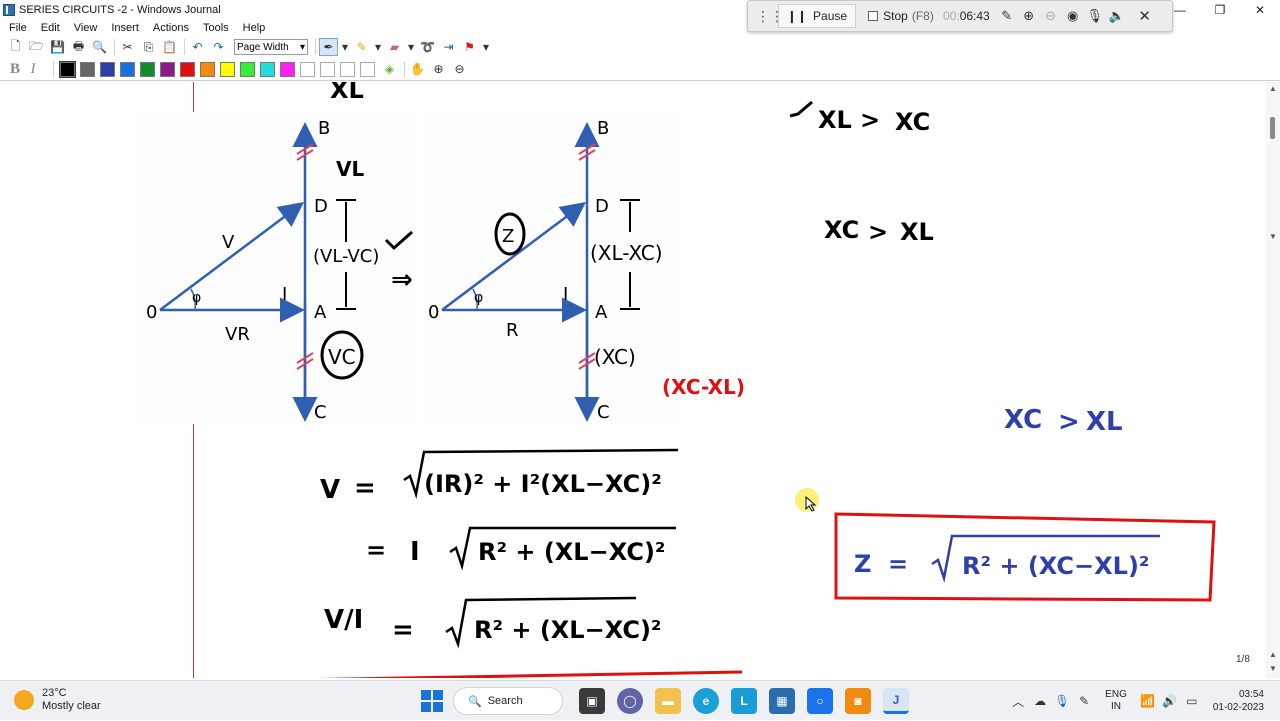  What do you see at coordinates (896, 701) in the screenshot?
I see `journal-taskbar-icon: J` at bounding box center [896, 701].